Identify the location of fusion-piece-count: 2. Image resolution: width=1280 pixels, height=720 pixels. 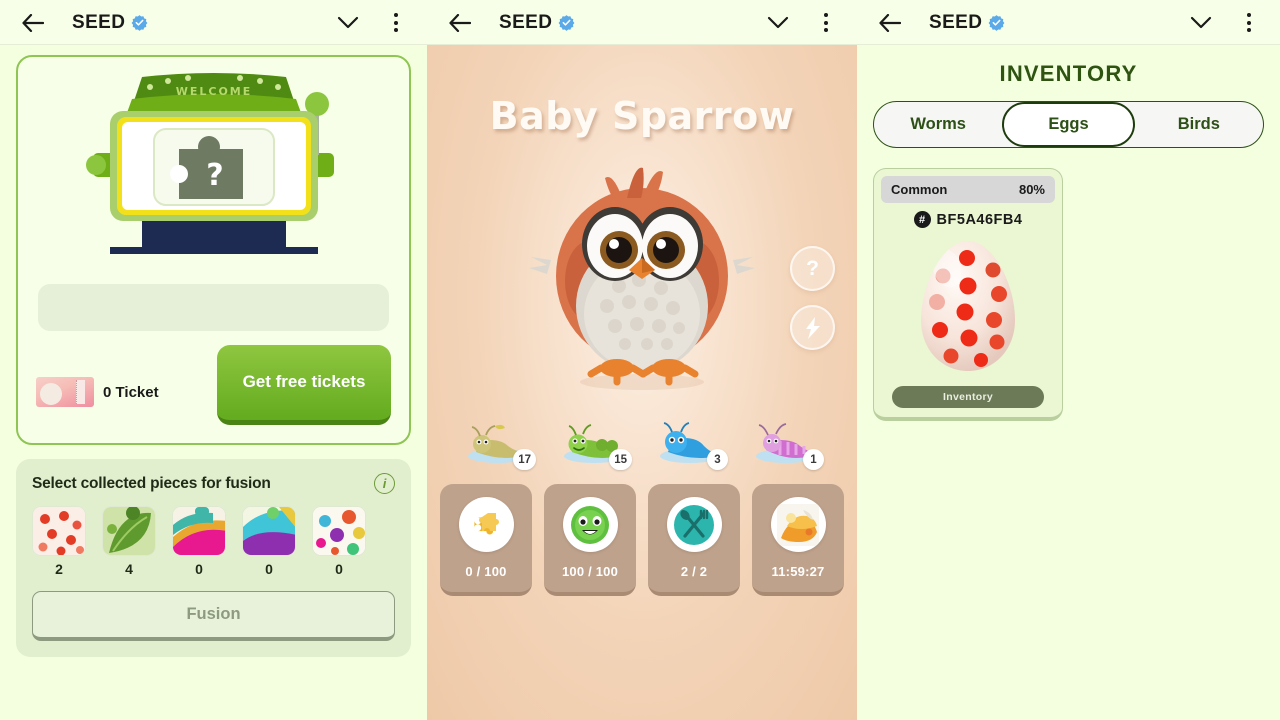
(59, 569).